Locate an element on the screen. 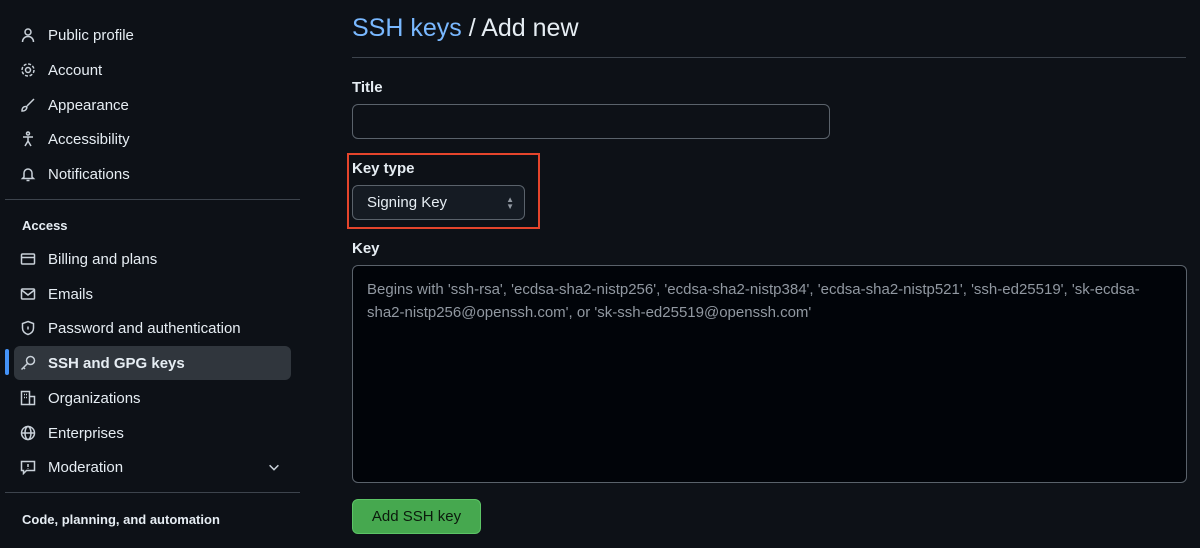 This screenshot has height=548, width=1200. key-type-value: Signing Key is located at coordinates (407, 202).